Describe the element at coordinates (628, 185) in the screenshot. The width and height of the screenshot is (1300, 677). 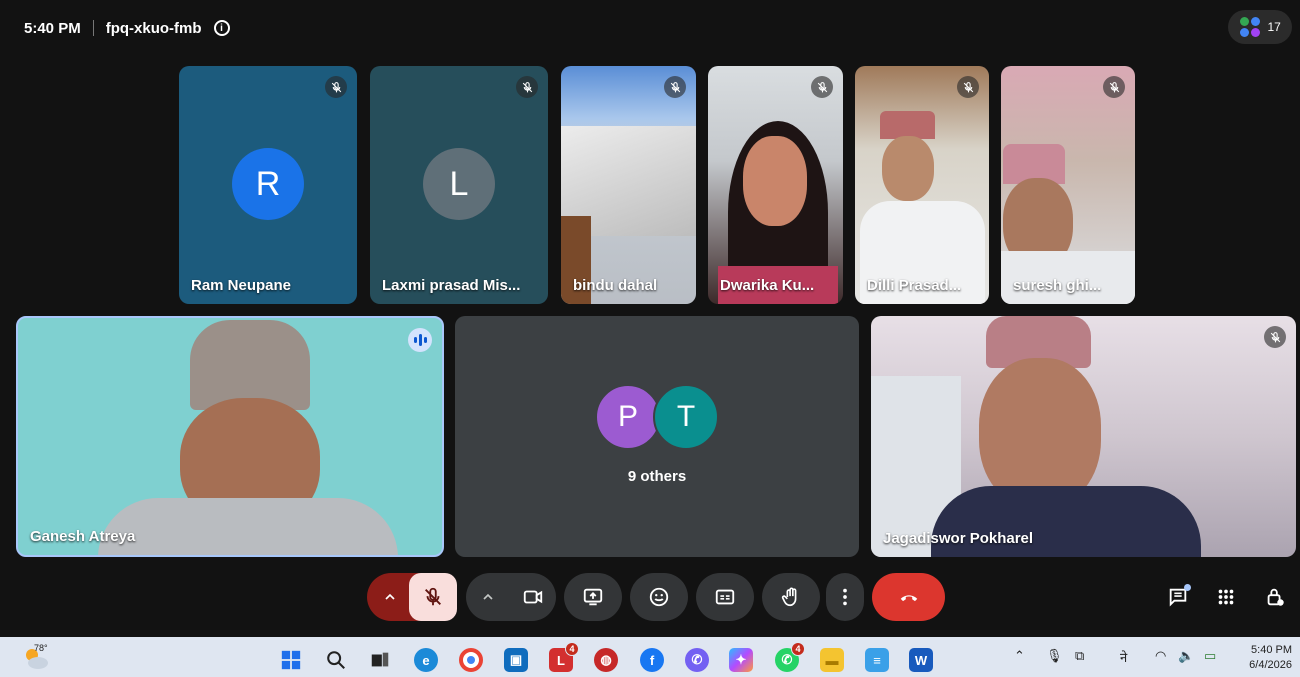
I see `participant-tile-bindu-dahal: bindu dahal` at that location.